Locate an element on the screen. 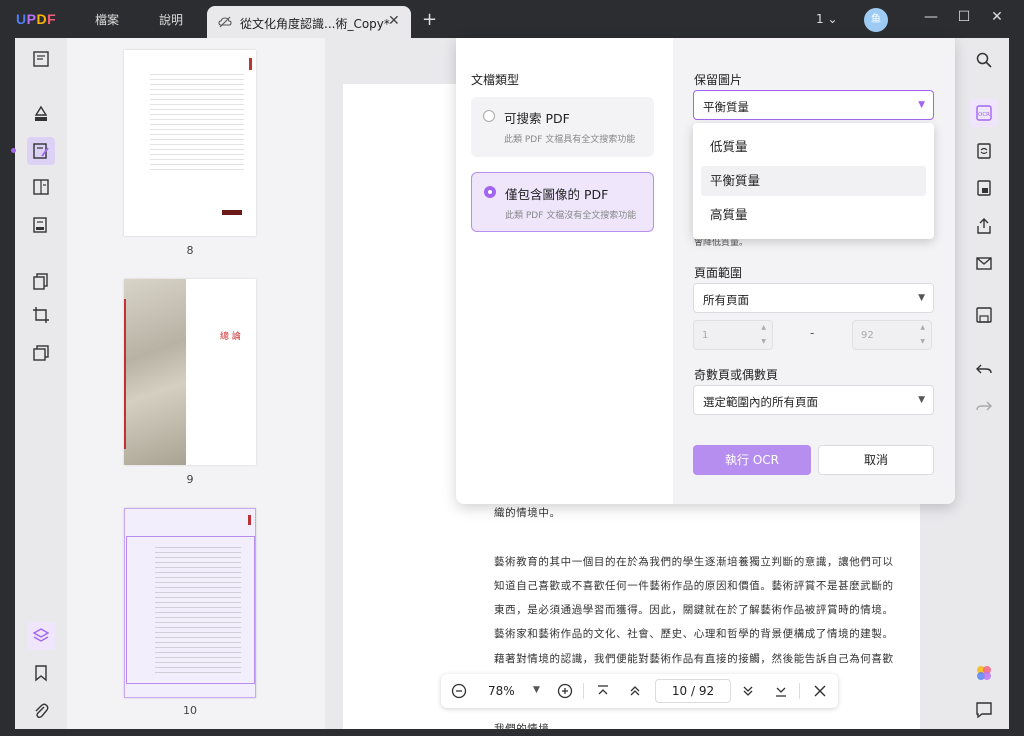 Image resolution: width=1024 pixels, height=736 pixels. zoom-out-icon is located at coordinates (459, 691).